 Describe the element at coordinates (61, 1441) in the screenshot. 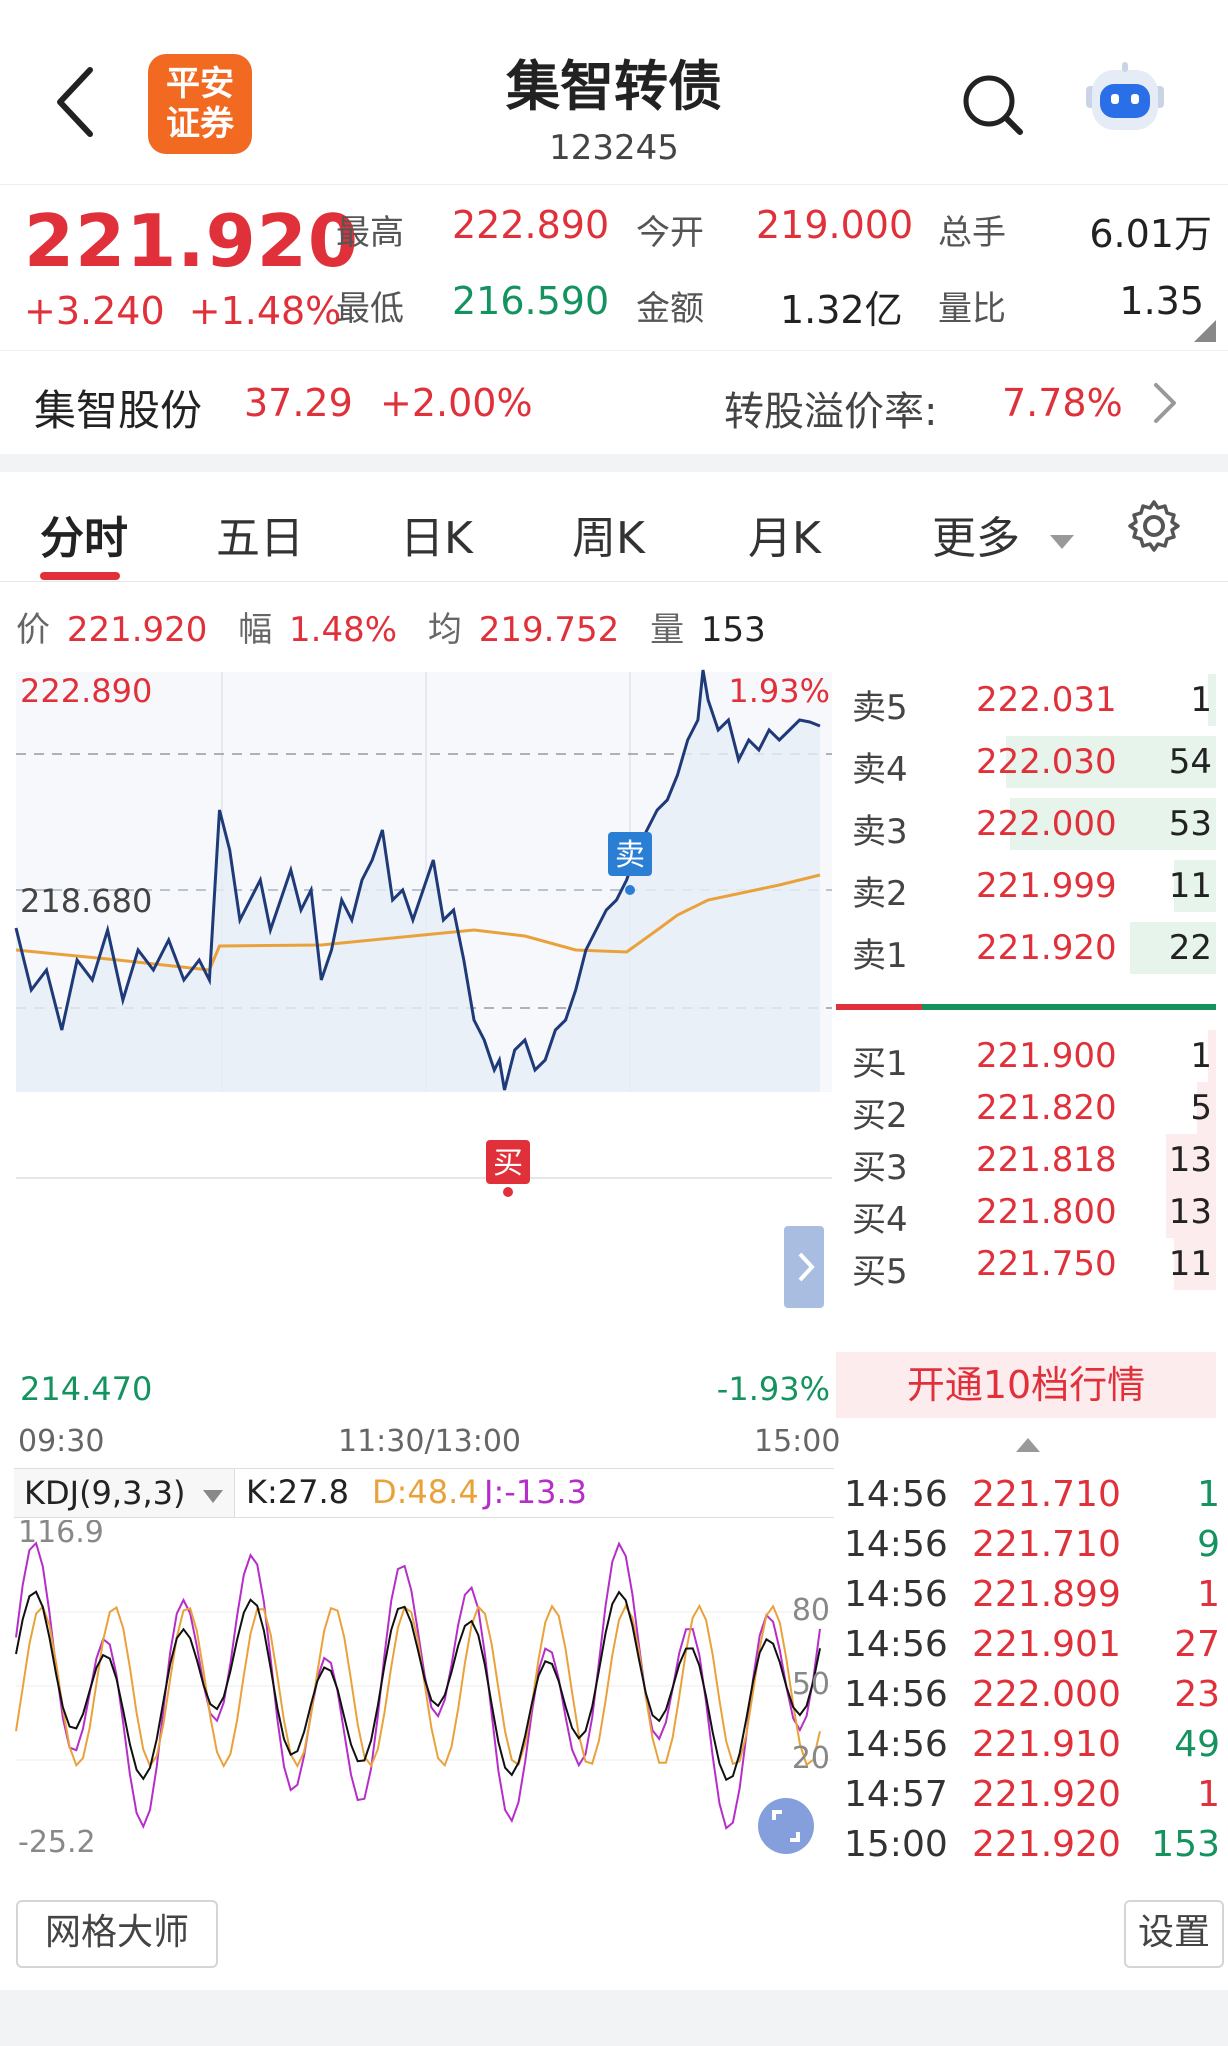

I see `x-axis-start: 09:30` at that location.